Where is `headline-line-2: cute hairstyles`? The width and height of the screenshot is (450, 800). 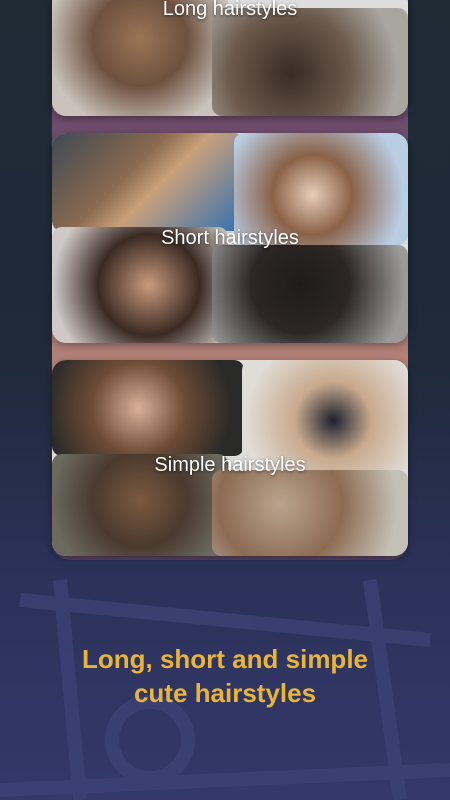
headline-line-2: cute hairstyles is located at coordinates (225, 693).